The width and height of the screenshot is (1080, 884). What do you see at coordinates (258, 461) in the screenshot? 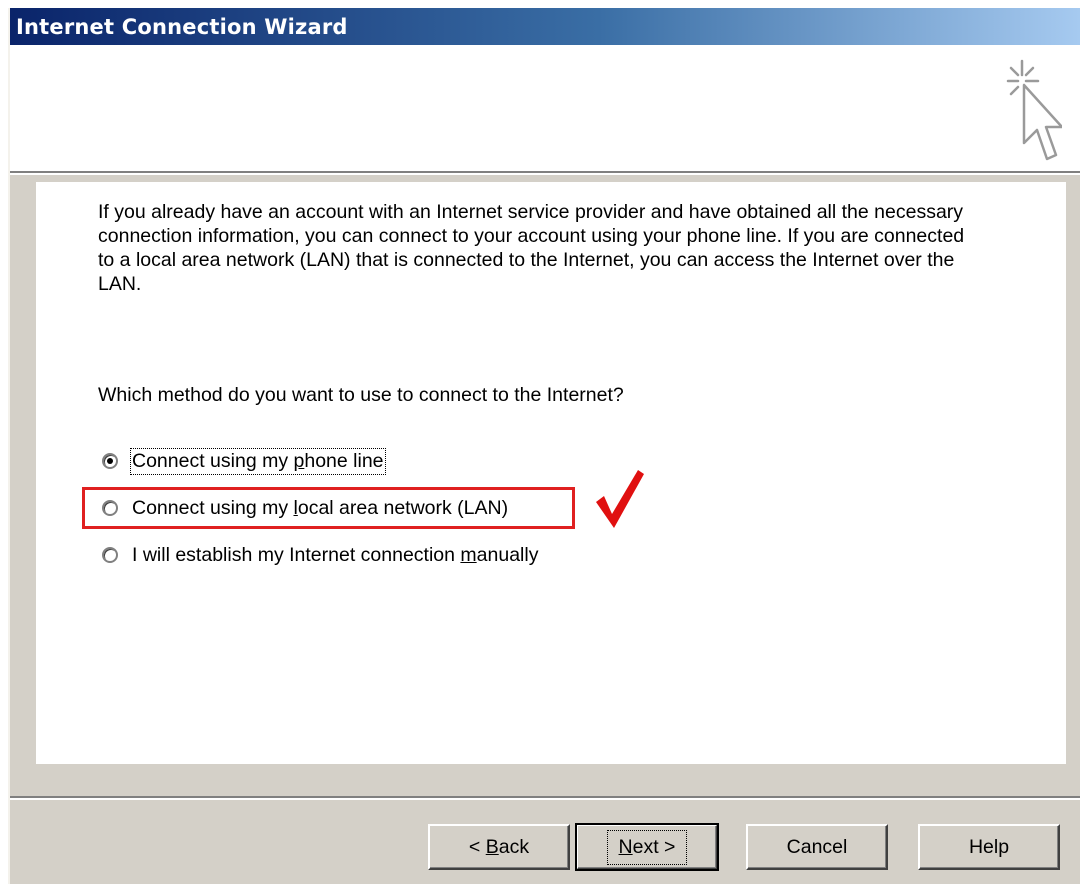
I see `option-phone-line-label: Connect using my phone line` at bounding box center [258, 461].